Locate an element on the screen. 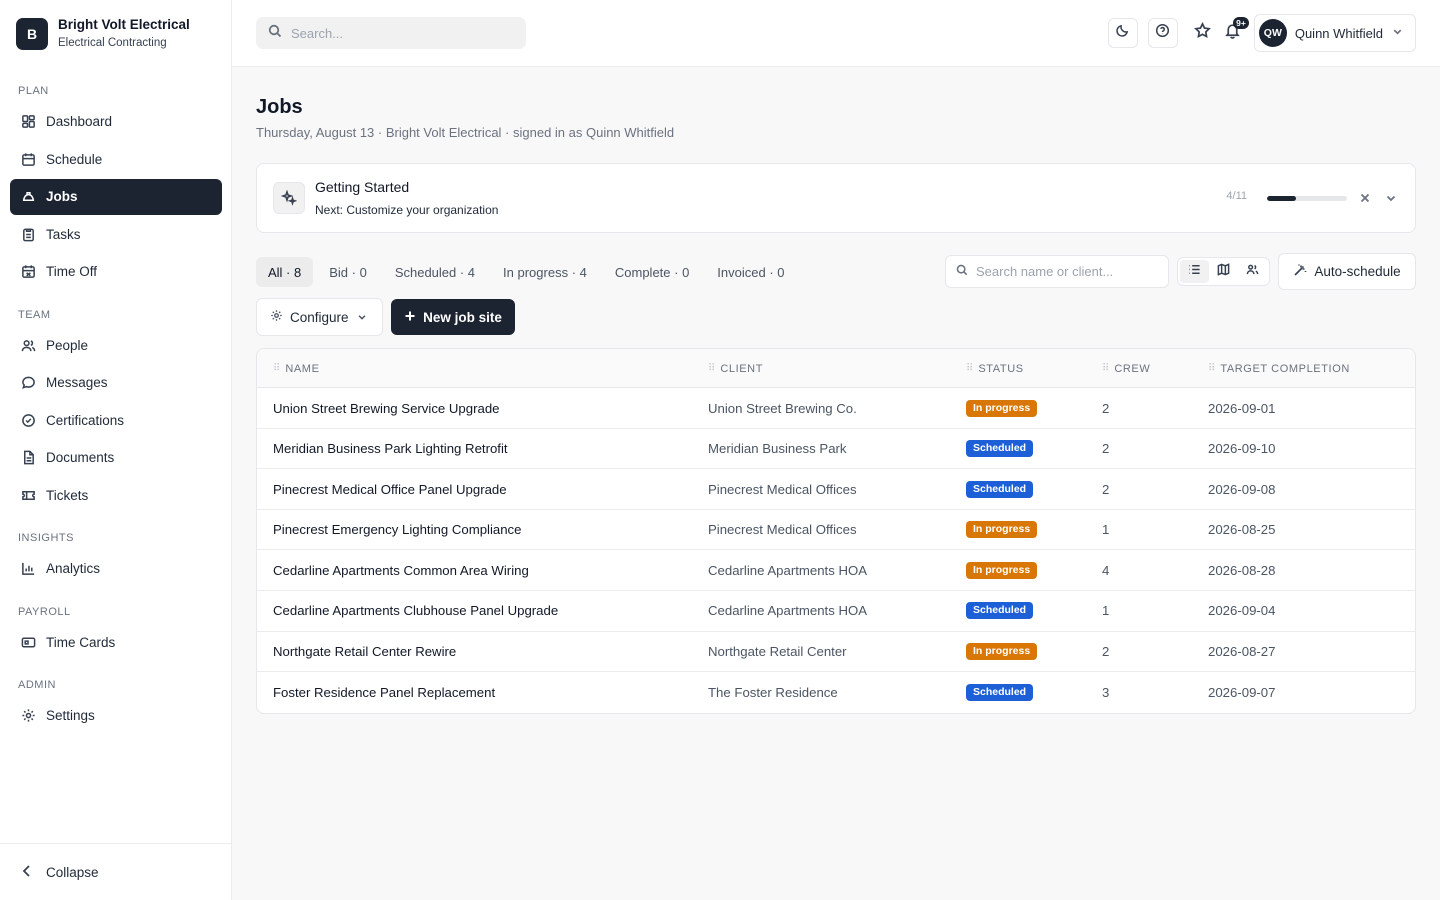 The image size is (1440, 900). sidebar-item-certifications: Certifications is located at coordinates (116, 420).